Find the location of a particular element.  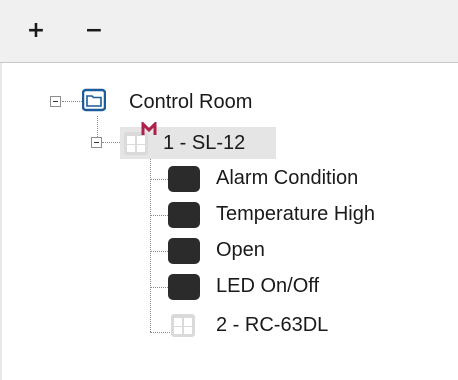

device-node-label: 1 - SL-12 is located at coordinates (204, 143).